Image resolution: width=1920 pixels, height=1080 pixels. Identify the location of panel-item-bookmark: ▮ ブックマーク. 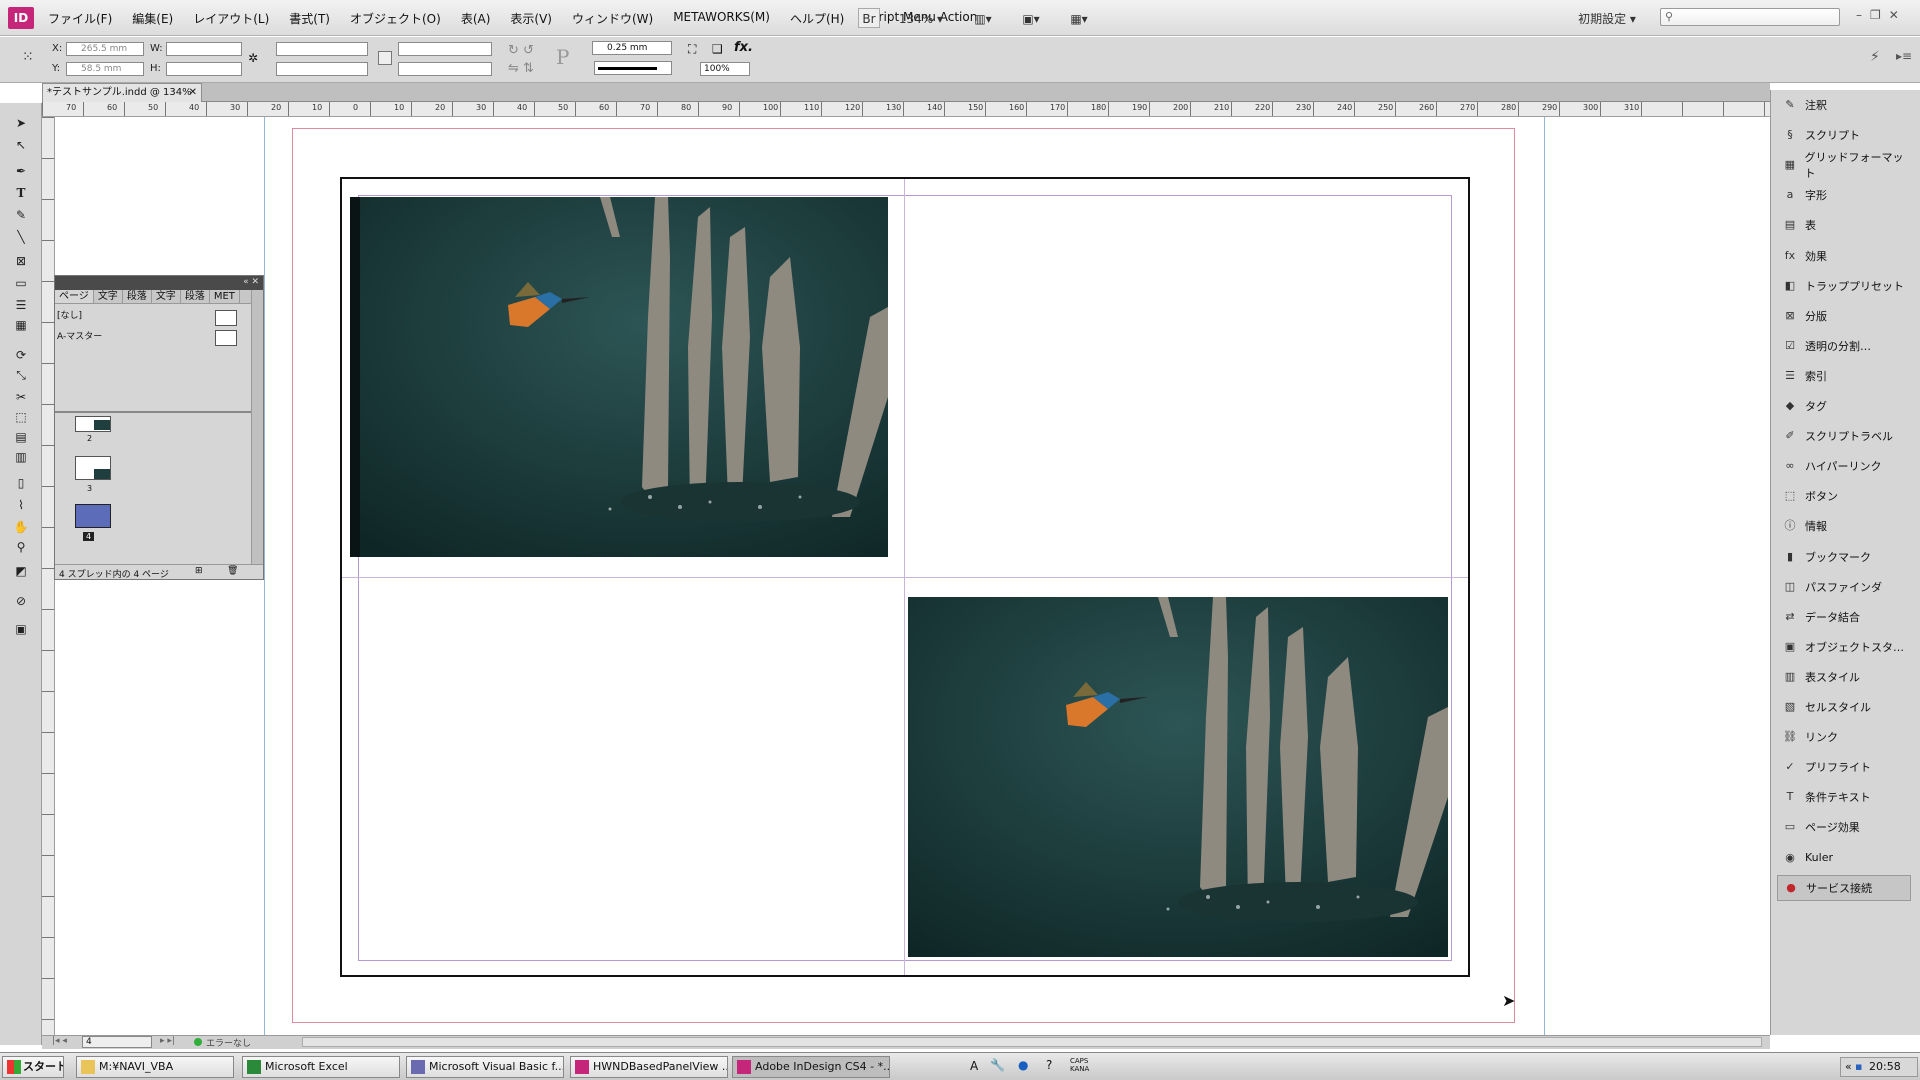
(1844, 557).